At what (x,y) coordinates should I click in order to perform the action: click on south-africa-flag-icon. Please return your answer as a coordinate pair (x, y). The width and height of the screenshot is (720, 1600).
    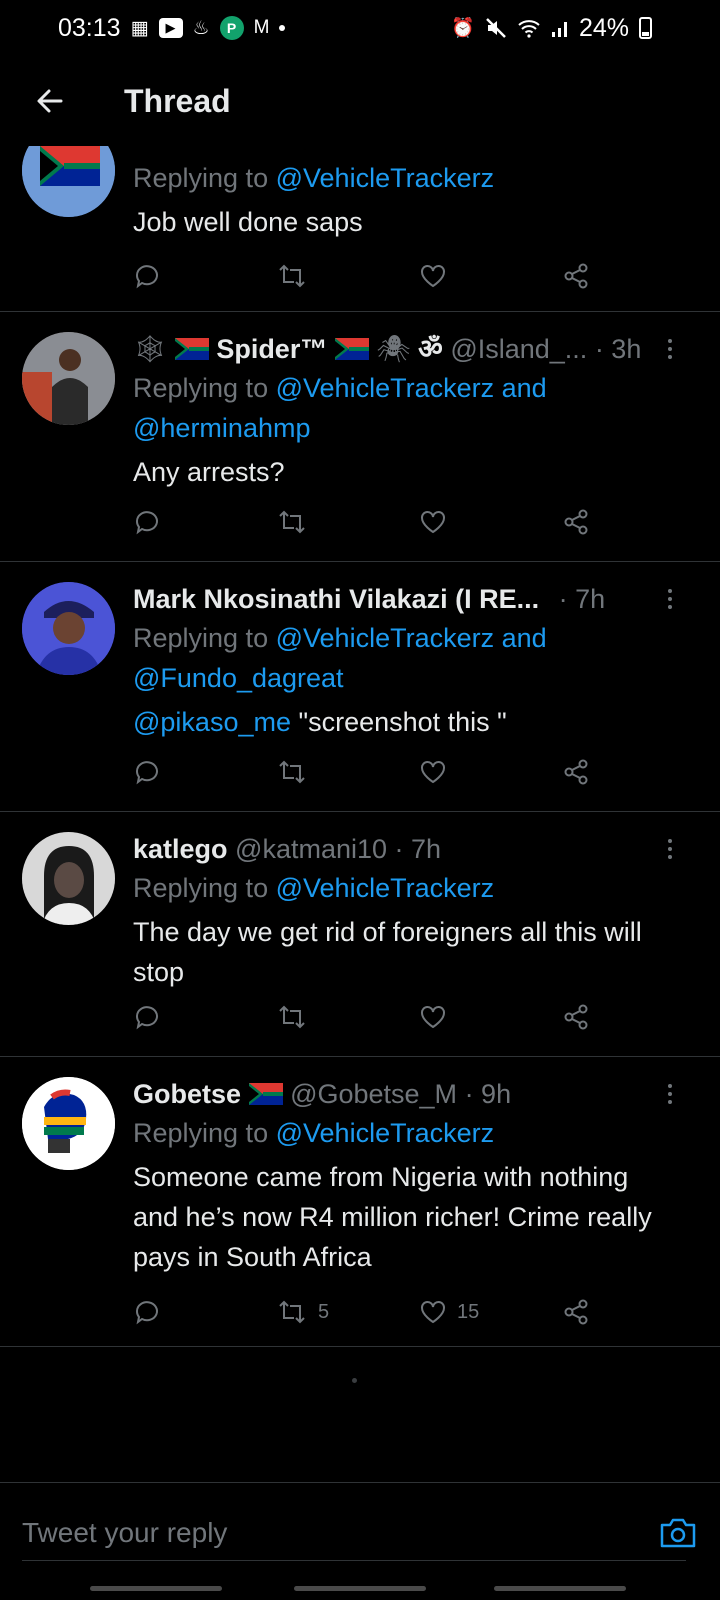
    Looking at the image, I should click on (351, 349).